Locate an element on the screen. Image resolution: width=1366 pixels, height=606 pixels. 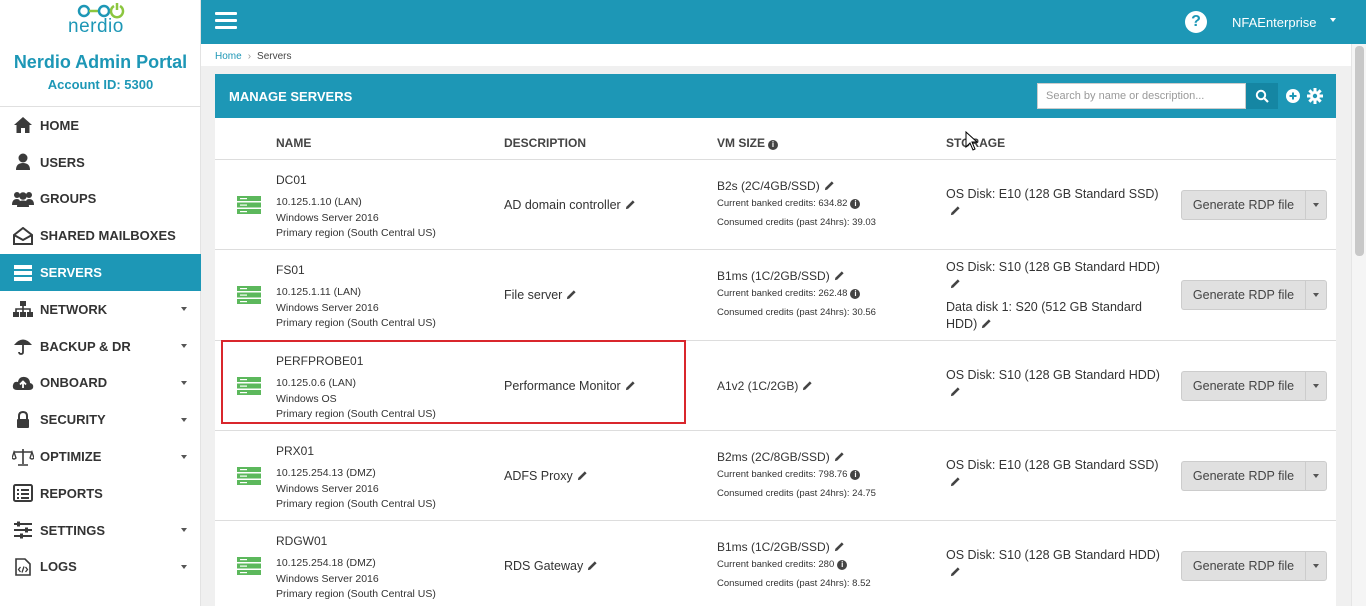
help-icon: ? is located at coordinates (1196, 22).